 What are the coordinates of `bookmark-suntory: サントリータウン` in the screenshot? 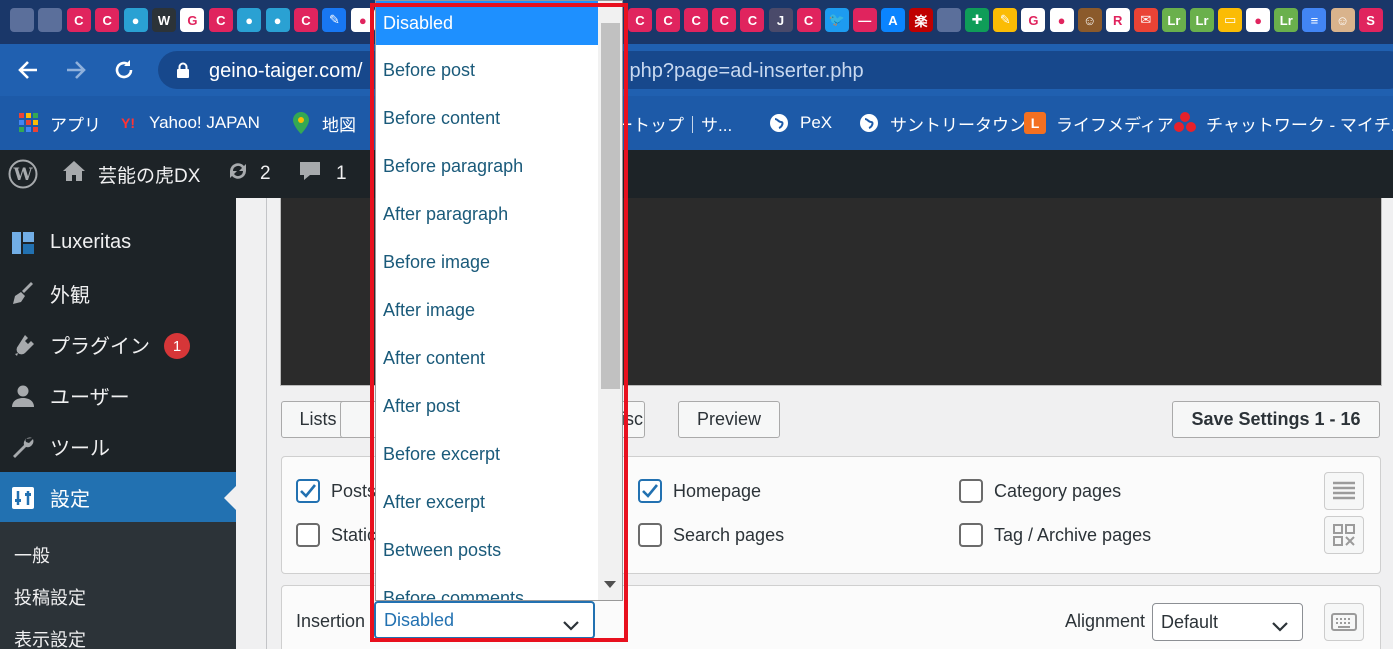 It's located at (942, 123).